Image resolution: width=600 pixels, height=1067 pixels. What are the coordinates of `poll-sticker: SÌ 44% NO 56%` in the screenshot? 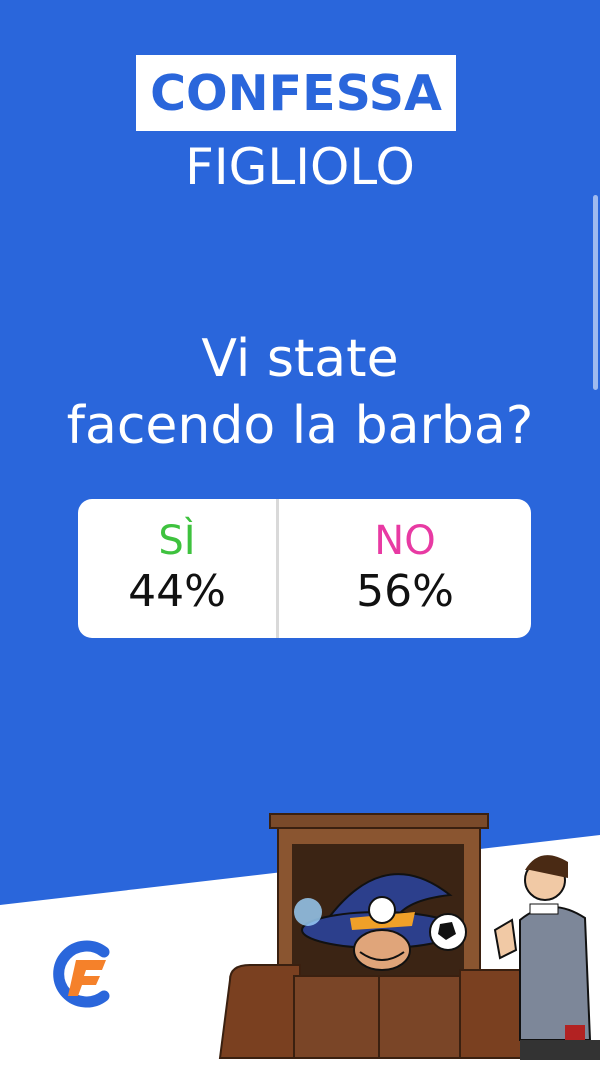 It's located at (304, 568).